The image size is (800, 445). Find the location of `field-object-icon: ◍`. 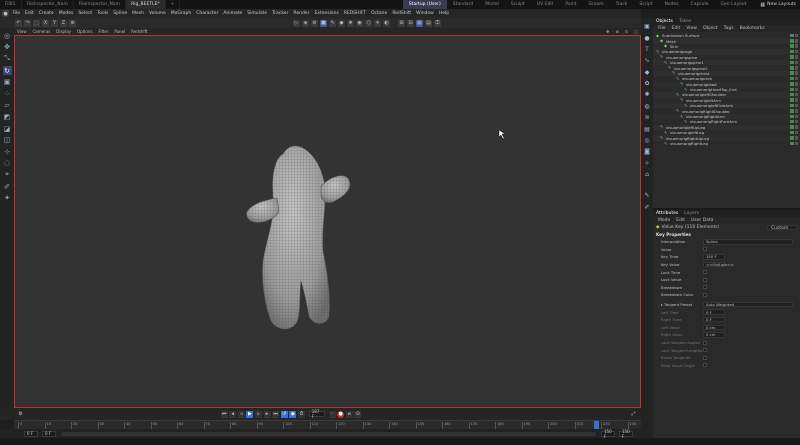

field-object-icon: ◍ is located at coordinates (647, 106).